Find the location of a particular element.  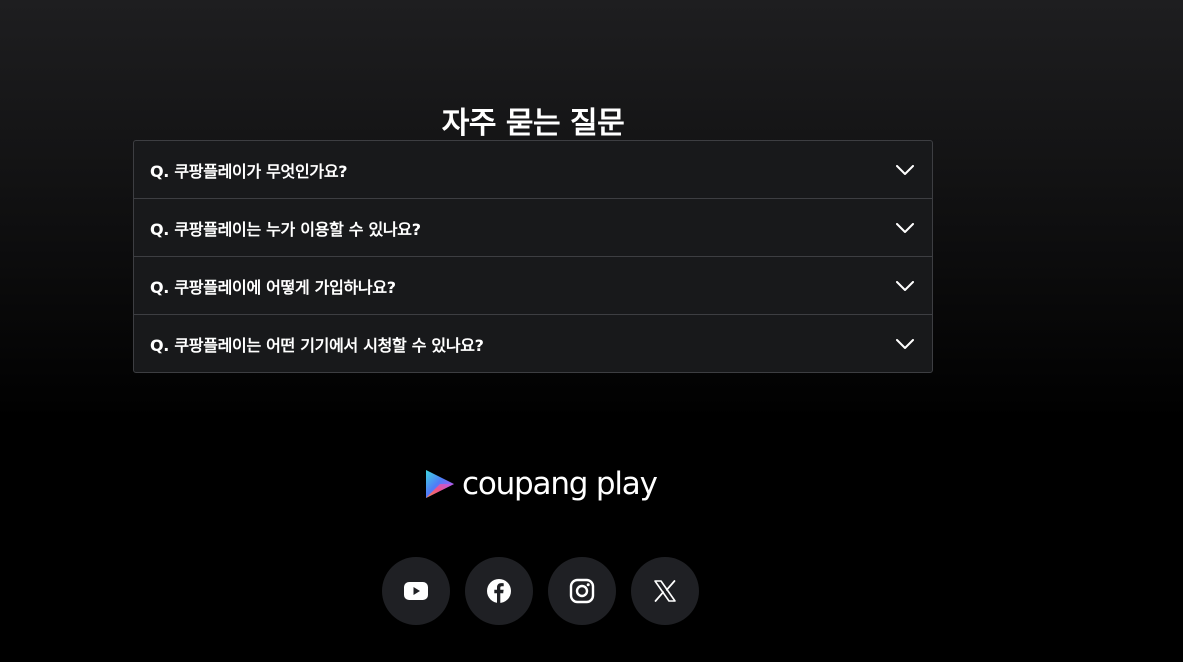

youtube-icon is located at coordinates (416, 591).